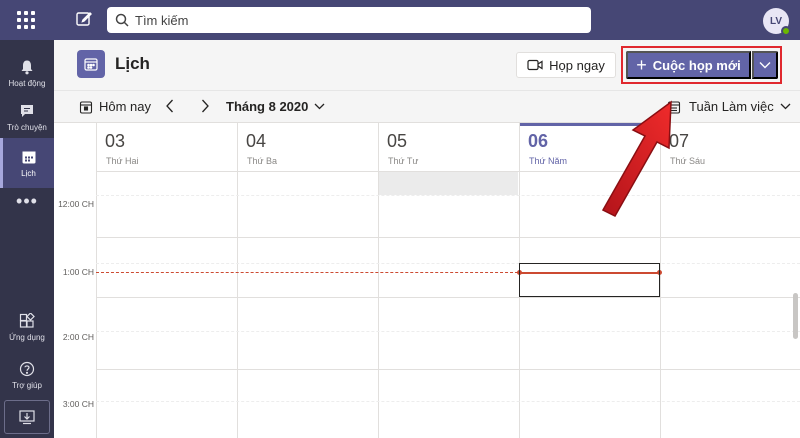 The width and height of the screenshot is (800, 438). I want to click on new-meeting-label: Cuộc họp mới, so click(696, 65).